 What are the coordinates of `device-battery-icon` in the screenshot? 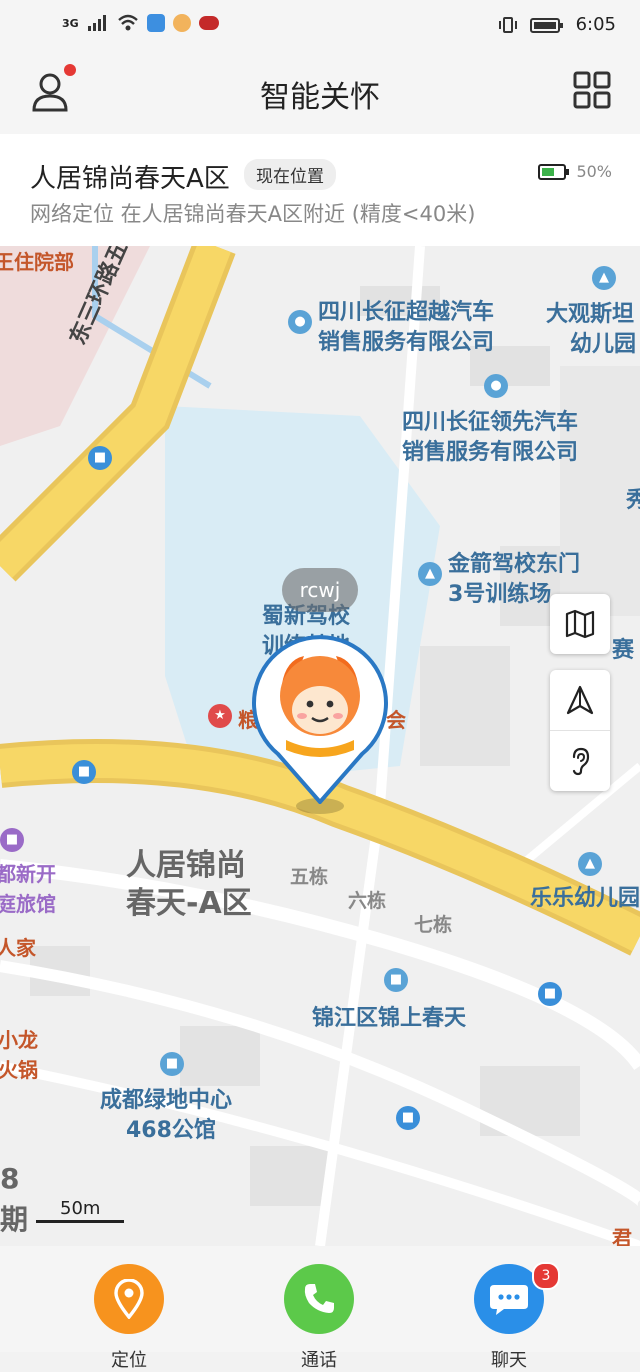 It's located at (554, 171).